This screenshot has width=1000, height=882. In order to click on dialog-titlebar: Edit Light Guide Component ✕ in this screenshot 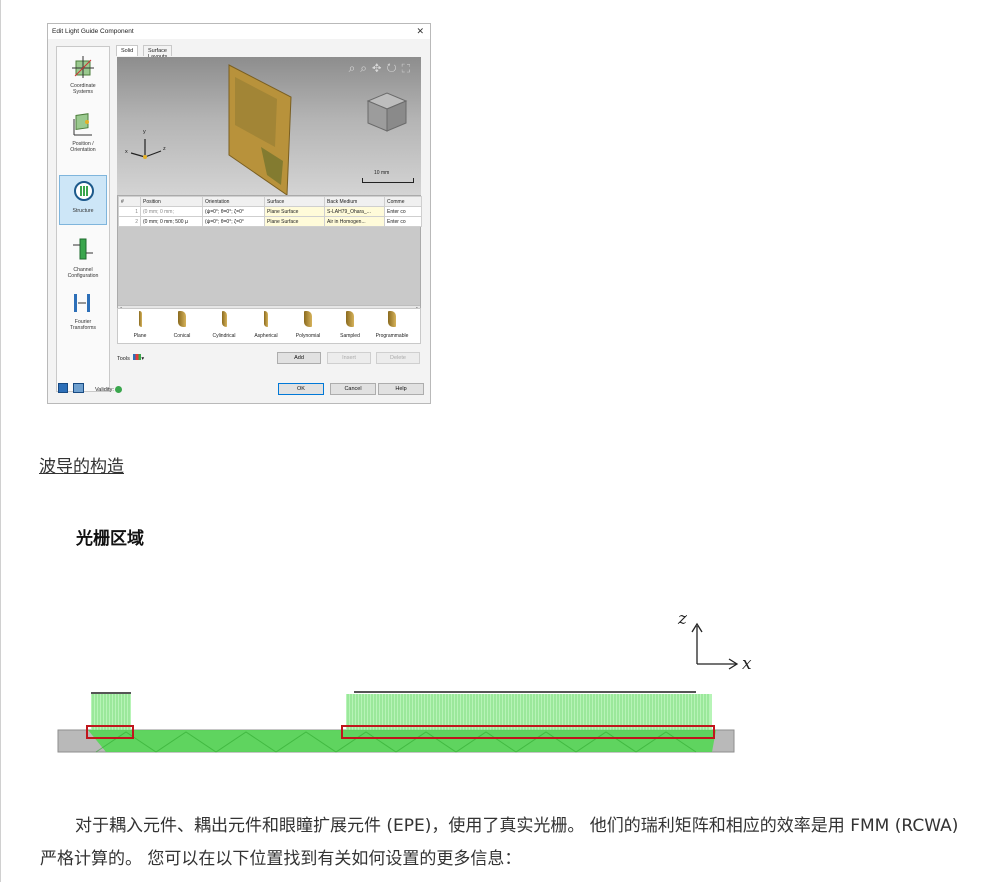, I will do `click(239, 31)`.